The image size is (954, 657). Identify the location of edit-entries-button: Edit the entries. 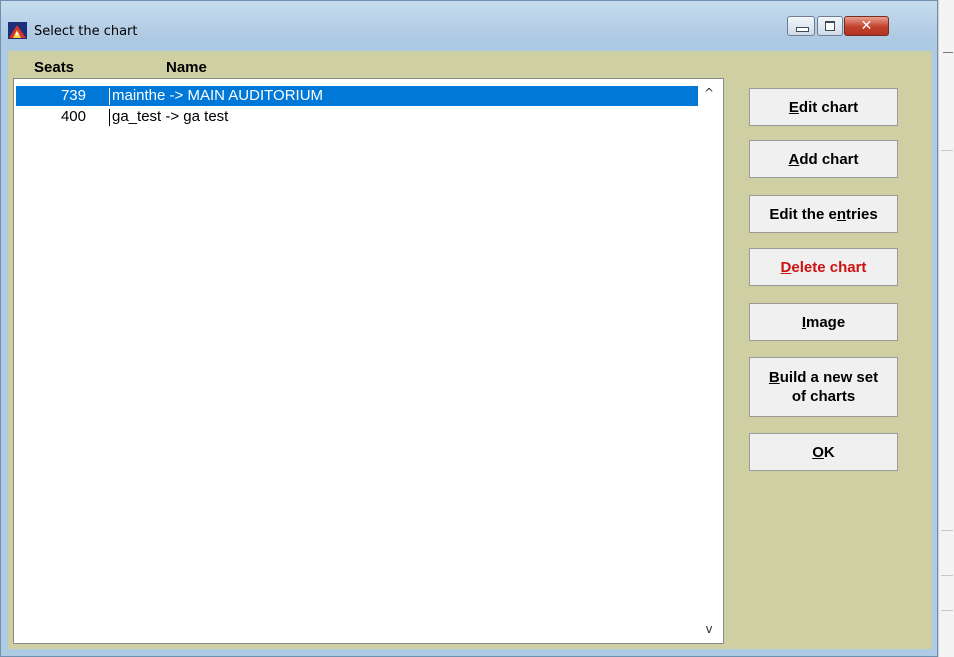
(823, 214).